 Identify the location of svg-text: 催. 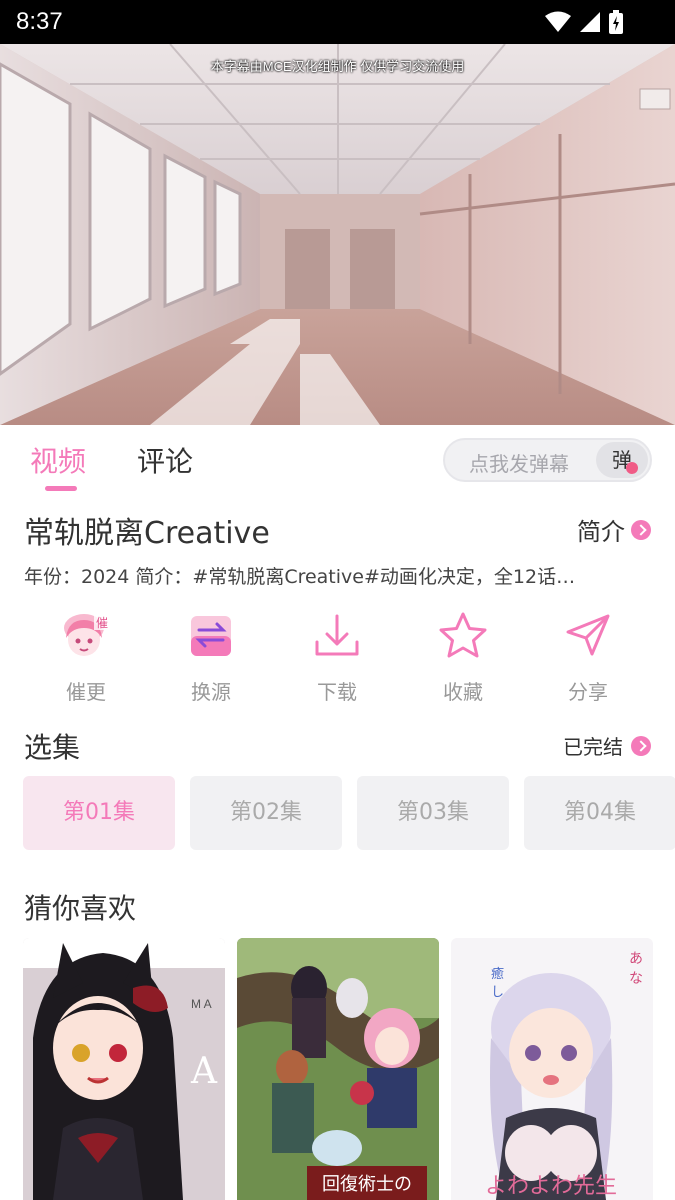
(102, 623).